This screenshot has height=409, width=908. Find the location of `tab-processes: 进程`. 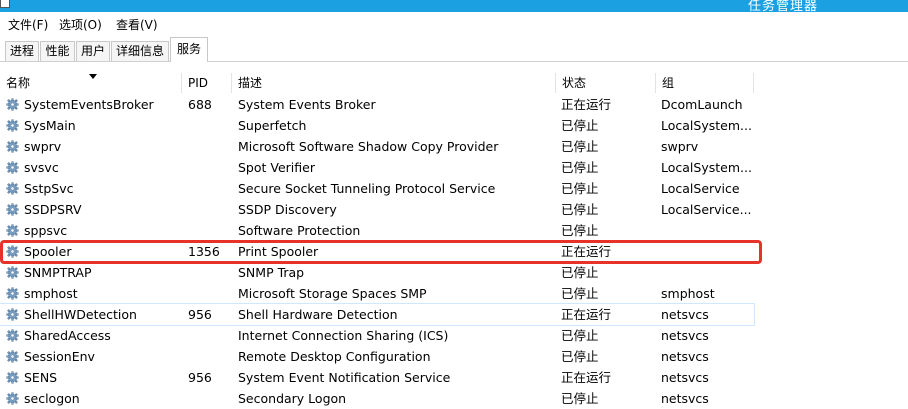

tab-processes: 进程 is located at coordinates (22, 51).